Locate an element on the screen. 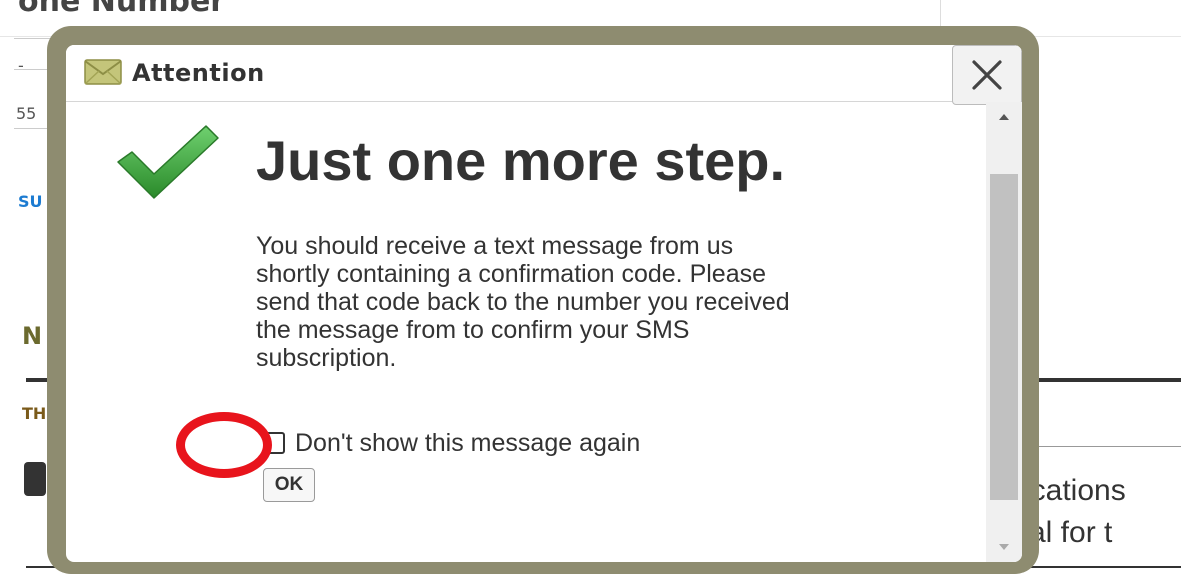  background-box-icon is located at coordinates (35, 479).